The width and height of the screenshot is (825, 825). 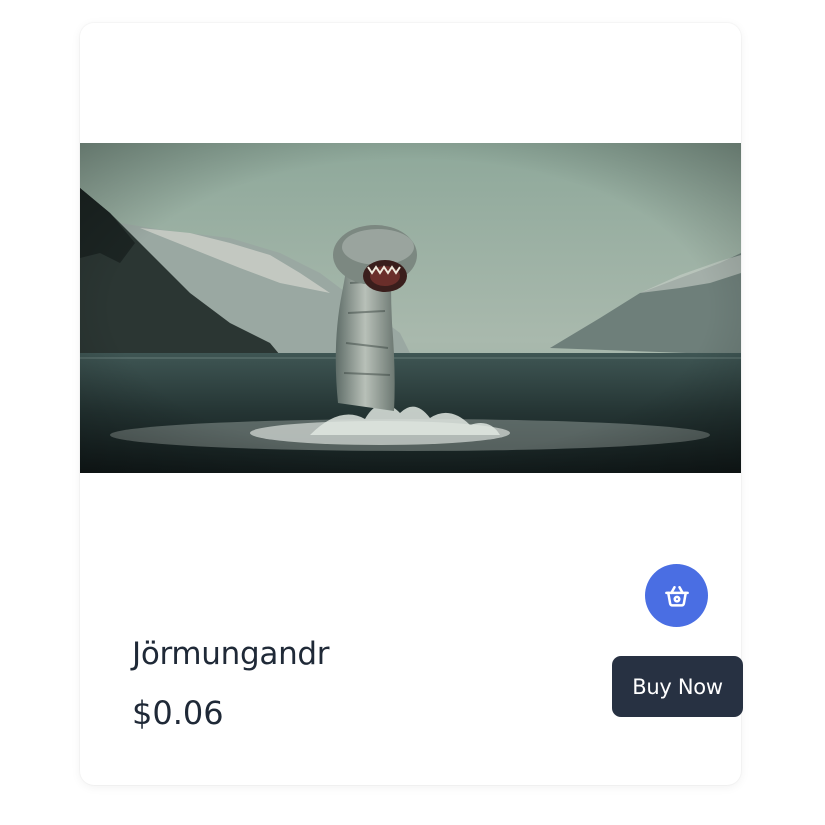 What do you see at coordinates (178, 713) in the screenshot?
I see `product-price: $0.06` at bounding box center [178, 713].